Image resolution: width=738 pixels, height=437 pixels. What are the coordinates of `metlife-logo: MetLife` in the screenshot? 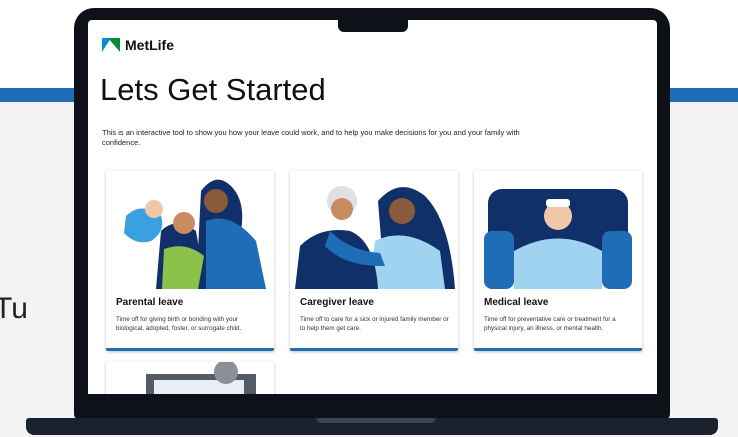 It's located at (138, 45).